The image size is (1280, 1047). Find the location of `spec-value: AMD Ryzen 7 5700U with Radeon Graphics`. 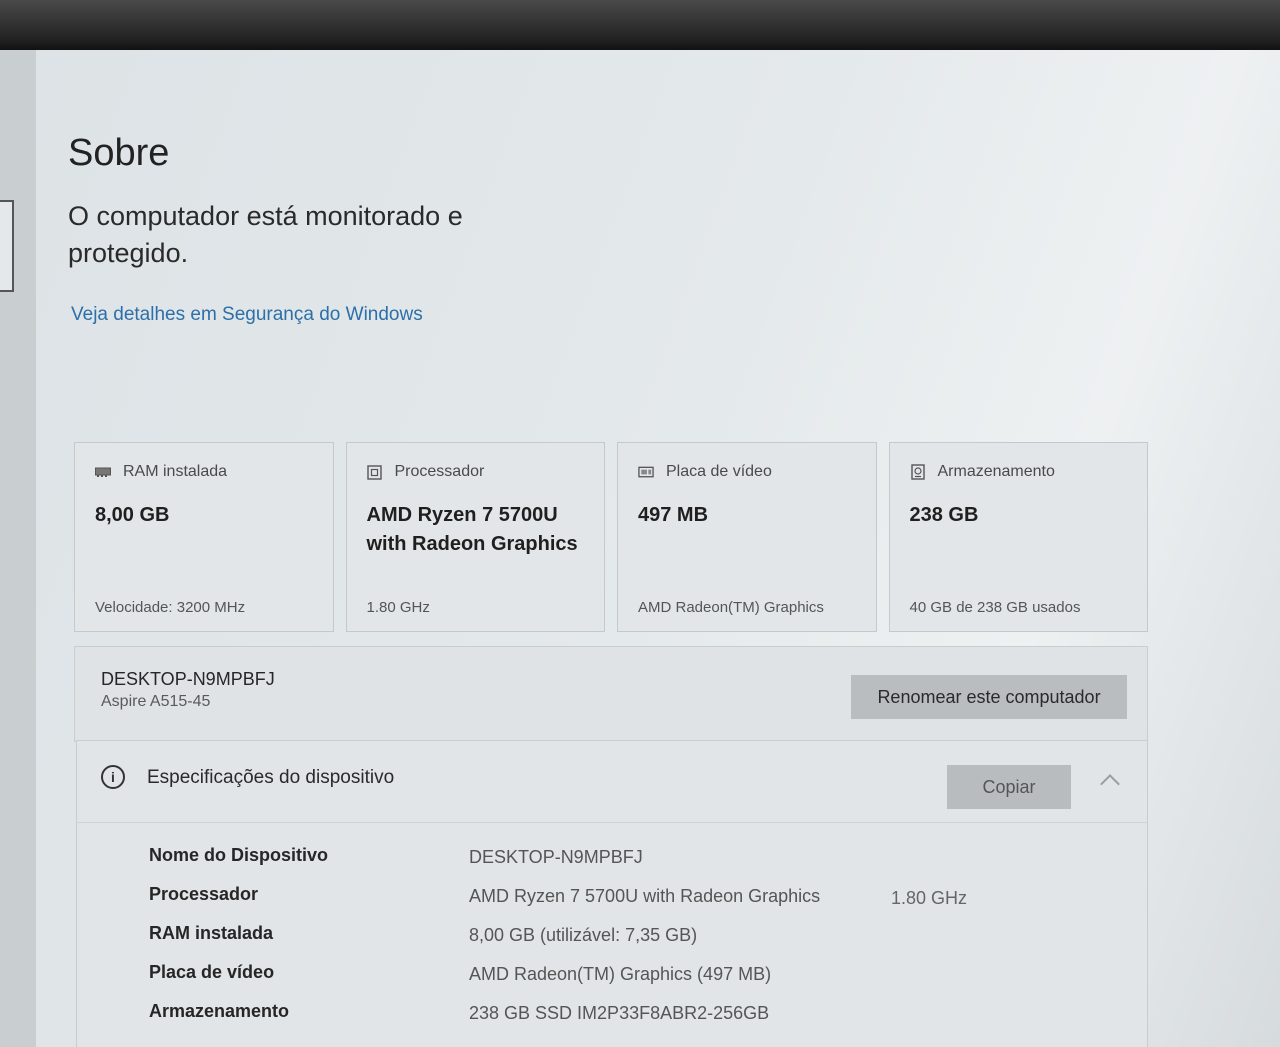

spec-value: AMD Ryzen 7 5700U with Radeon Graphics is located at coordinates (645, 896).